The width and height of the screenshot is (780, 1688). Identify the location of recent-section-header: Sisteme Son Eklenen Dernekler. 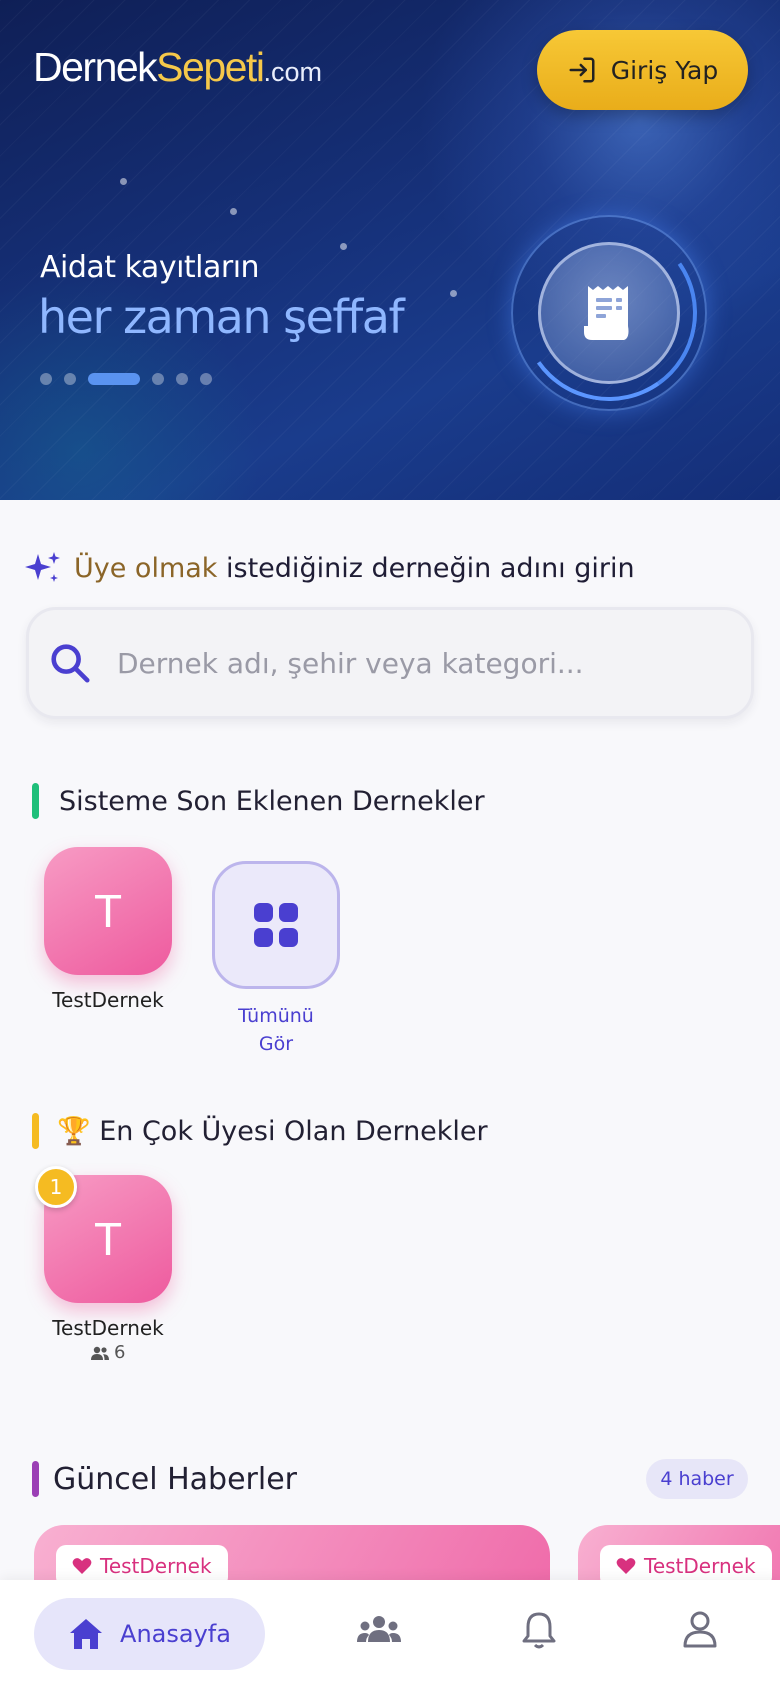
(258, 801).